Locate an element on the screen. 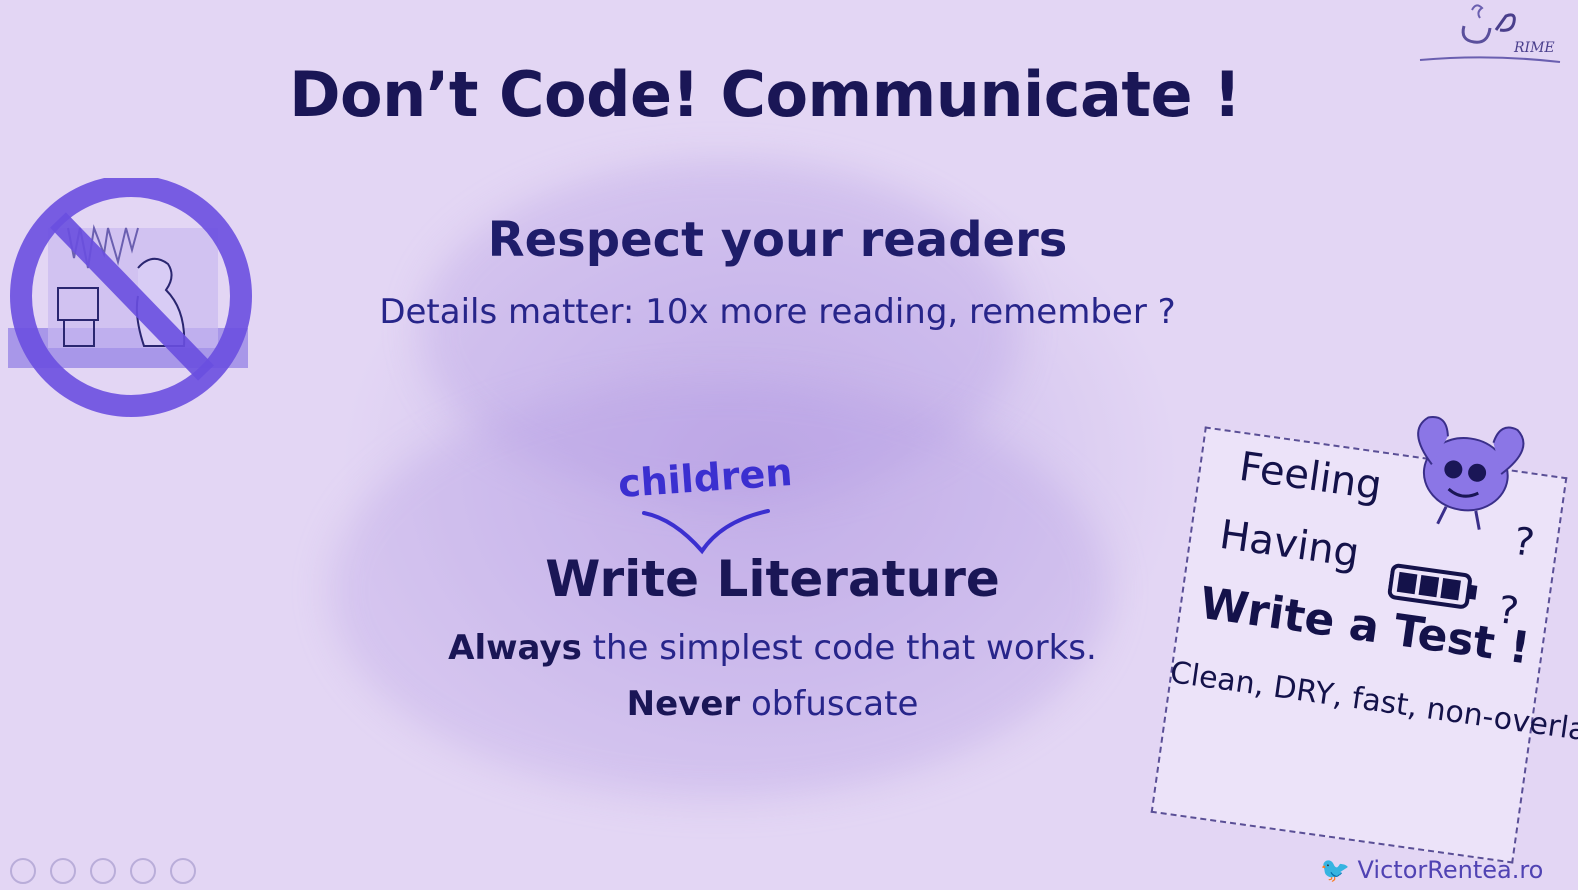 Image resolution: width=1578 pixels, height=890 pixels. twitter-handle: 🐦 VictorRentea.ro is located at coordinates (1431, 870).